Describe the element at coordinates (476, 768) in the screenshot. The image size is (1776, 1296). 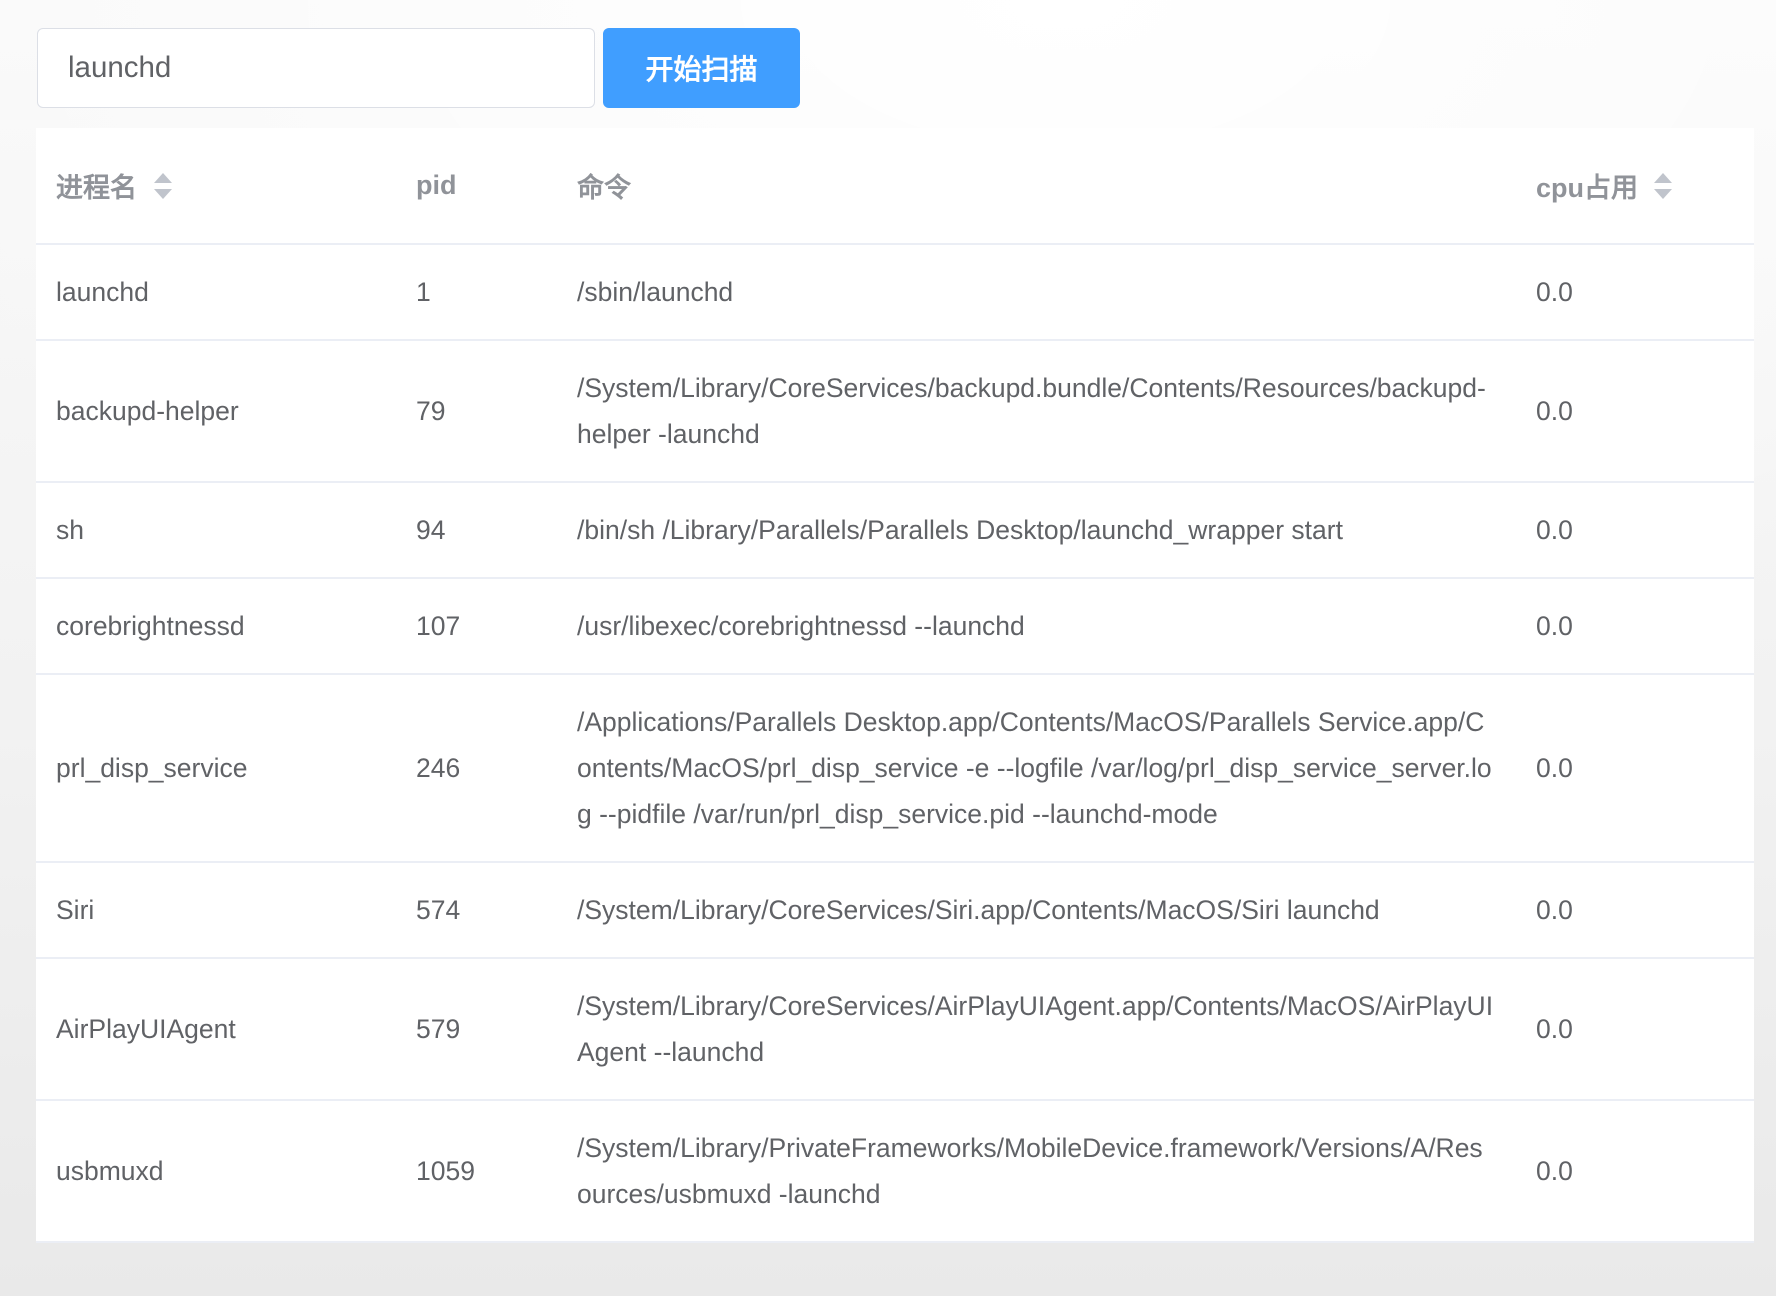
I see `cell-pid: 246` at that location.